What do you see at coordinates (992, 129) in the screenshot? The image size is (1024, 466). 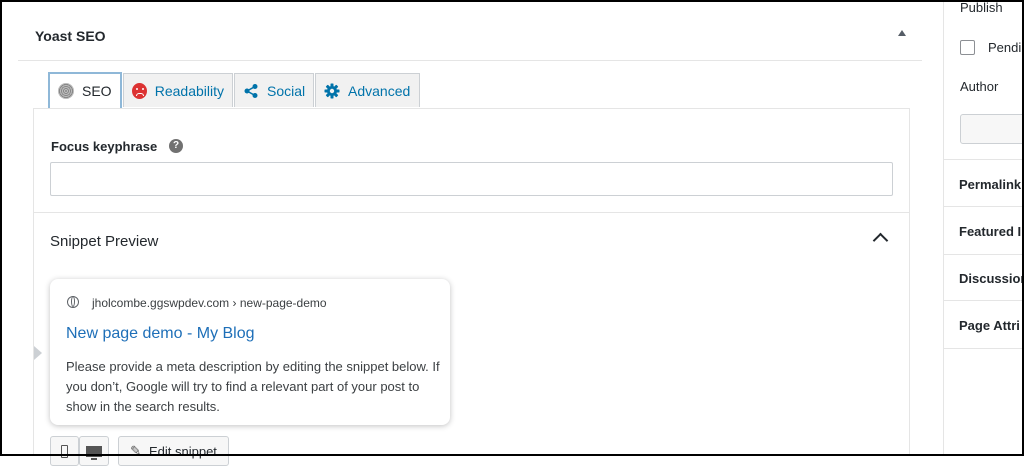 I see `author-select` at bounding box center [992, 129].